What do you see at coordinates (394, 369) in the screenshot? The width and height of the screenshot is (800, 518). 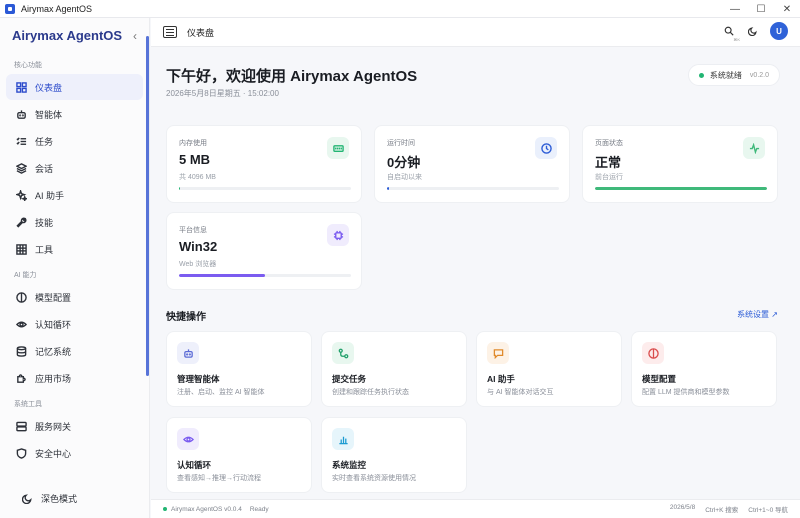 I see `quick-action-submit-task: 提交任务 创建和跟踪任务执行状态` at bounding box center [394, 369].